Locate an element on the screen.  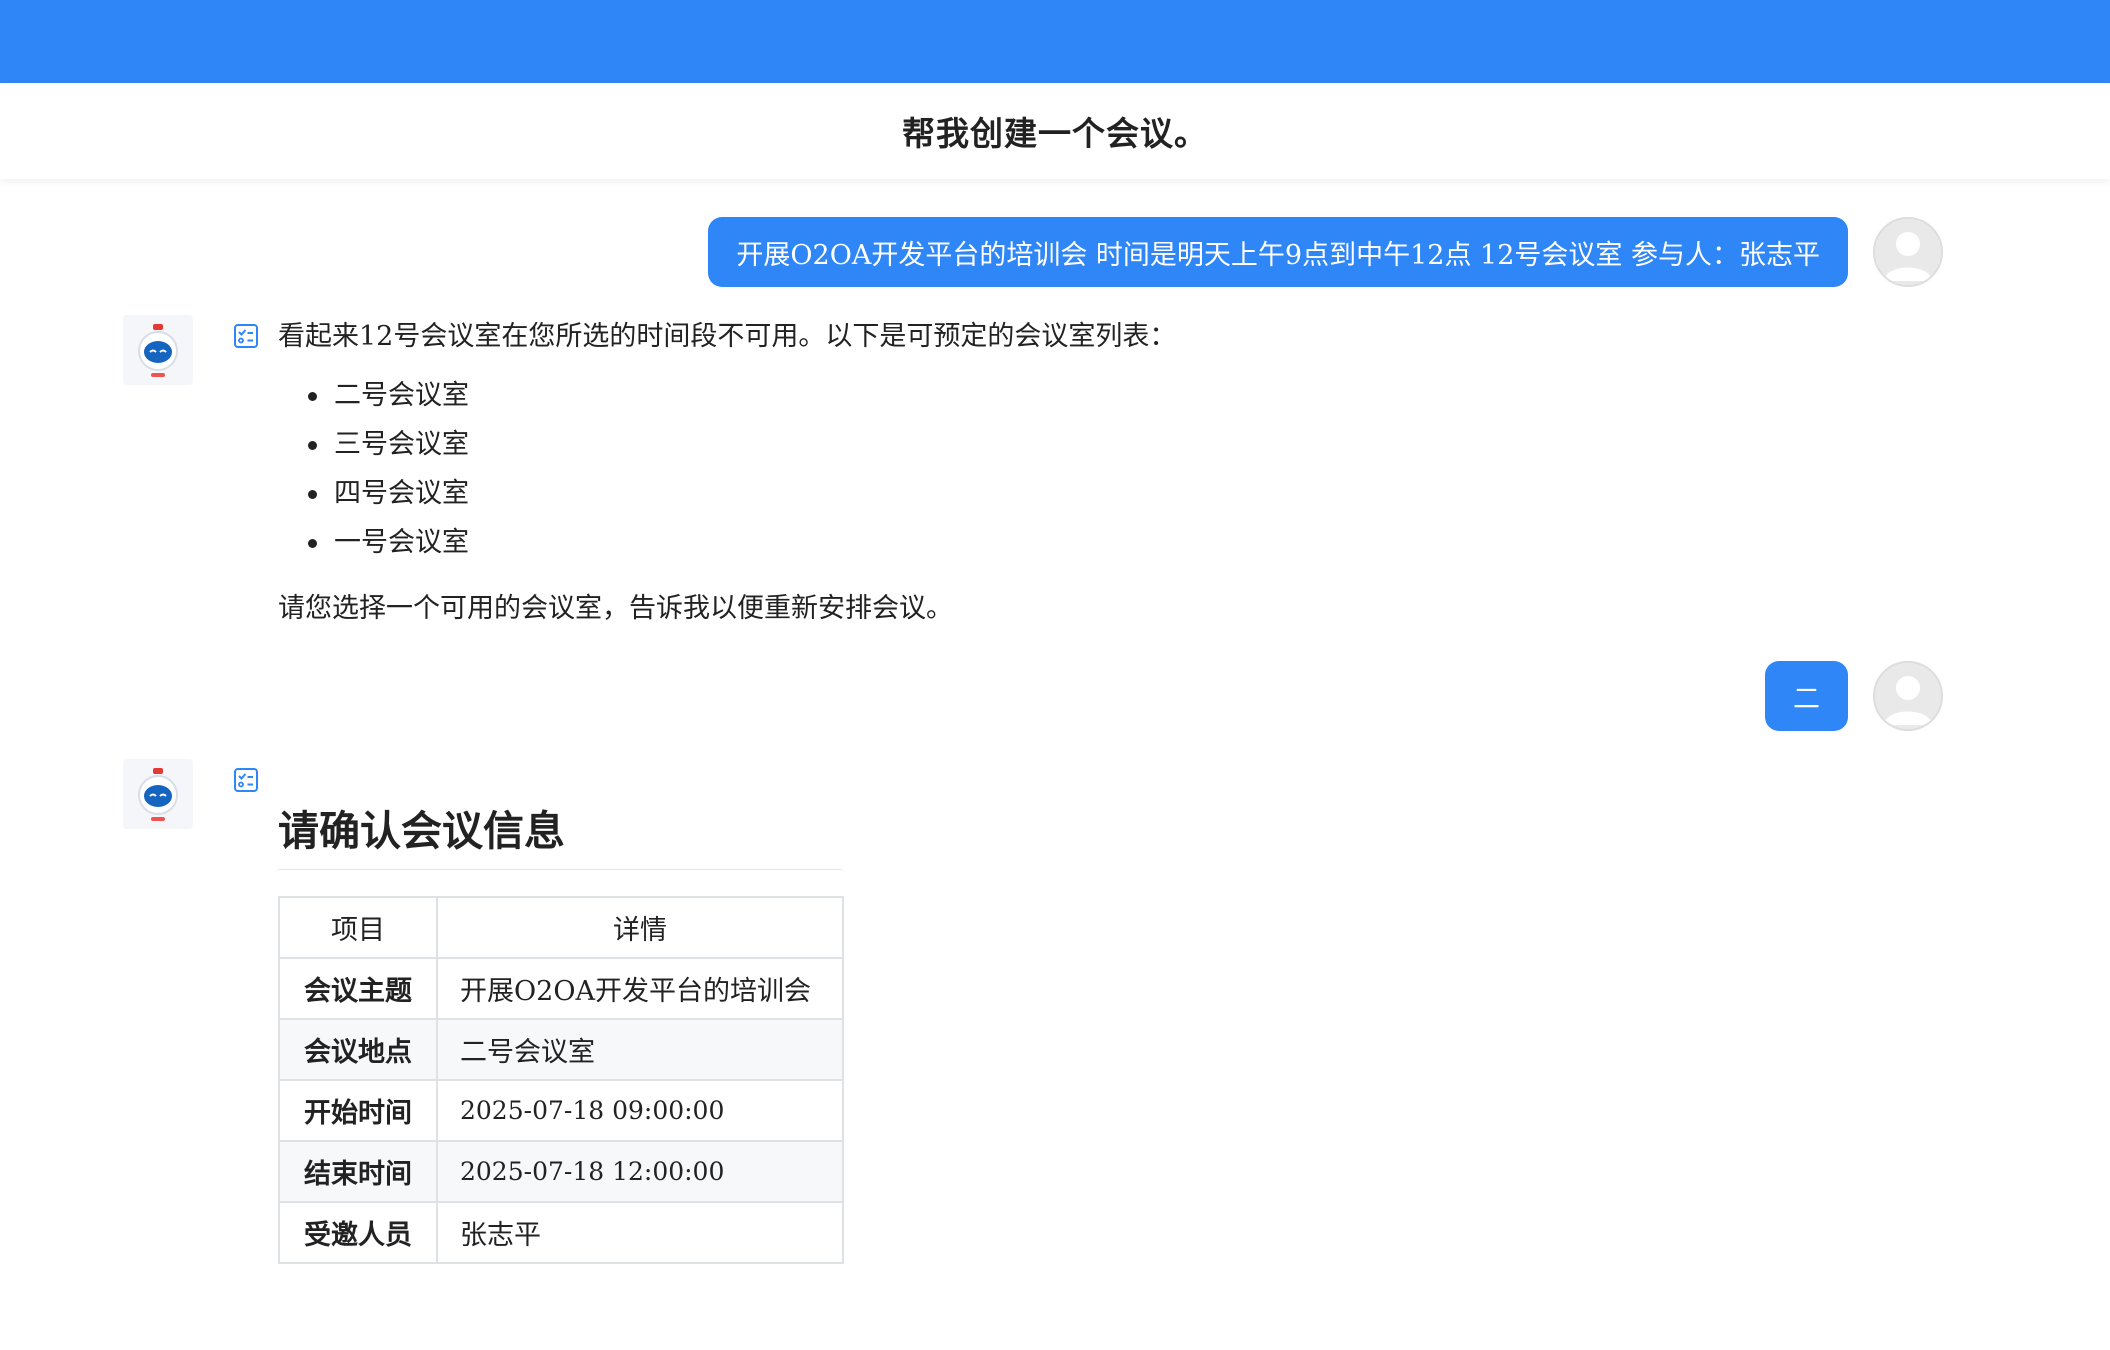
table-row: 会议主题 开展O2OA开发平台的培训会 is located at coordinates (561, 988).